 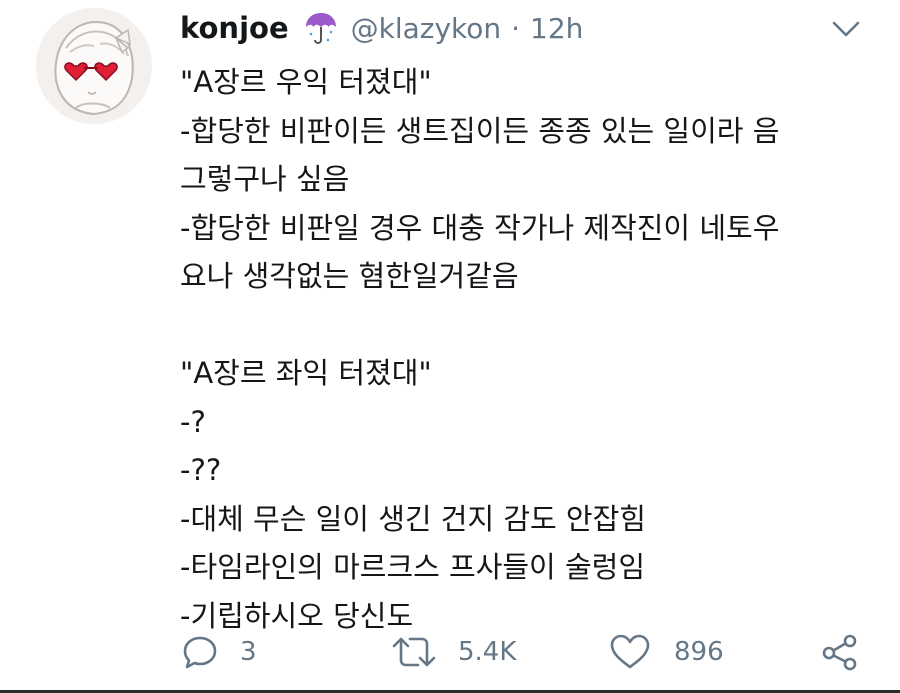 I want to click on like-count: 896, so click(x=699, y=652).